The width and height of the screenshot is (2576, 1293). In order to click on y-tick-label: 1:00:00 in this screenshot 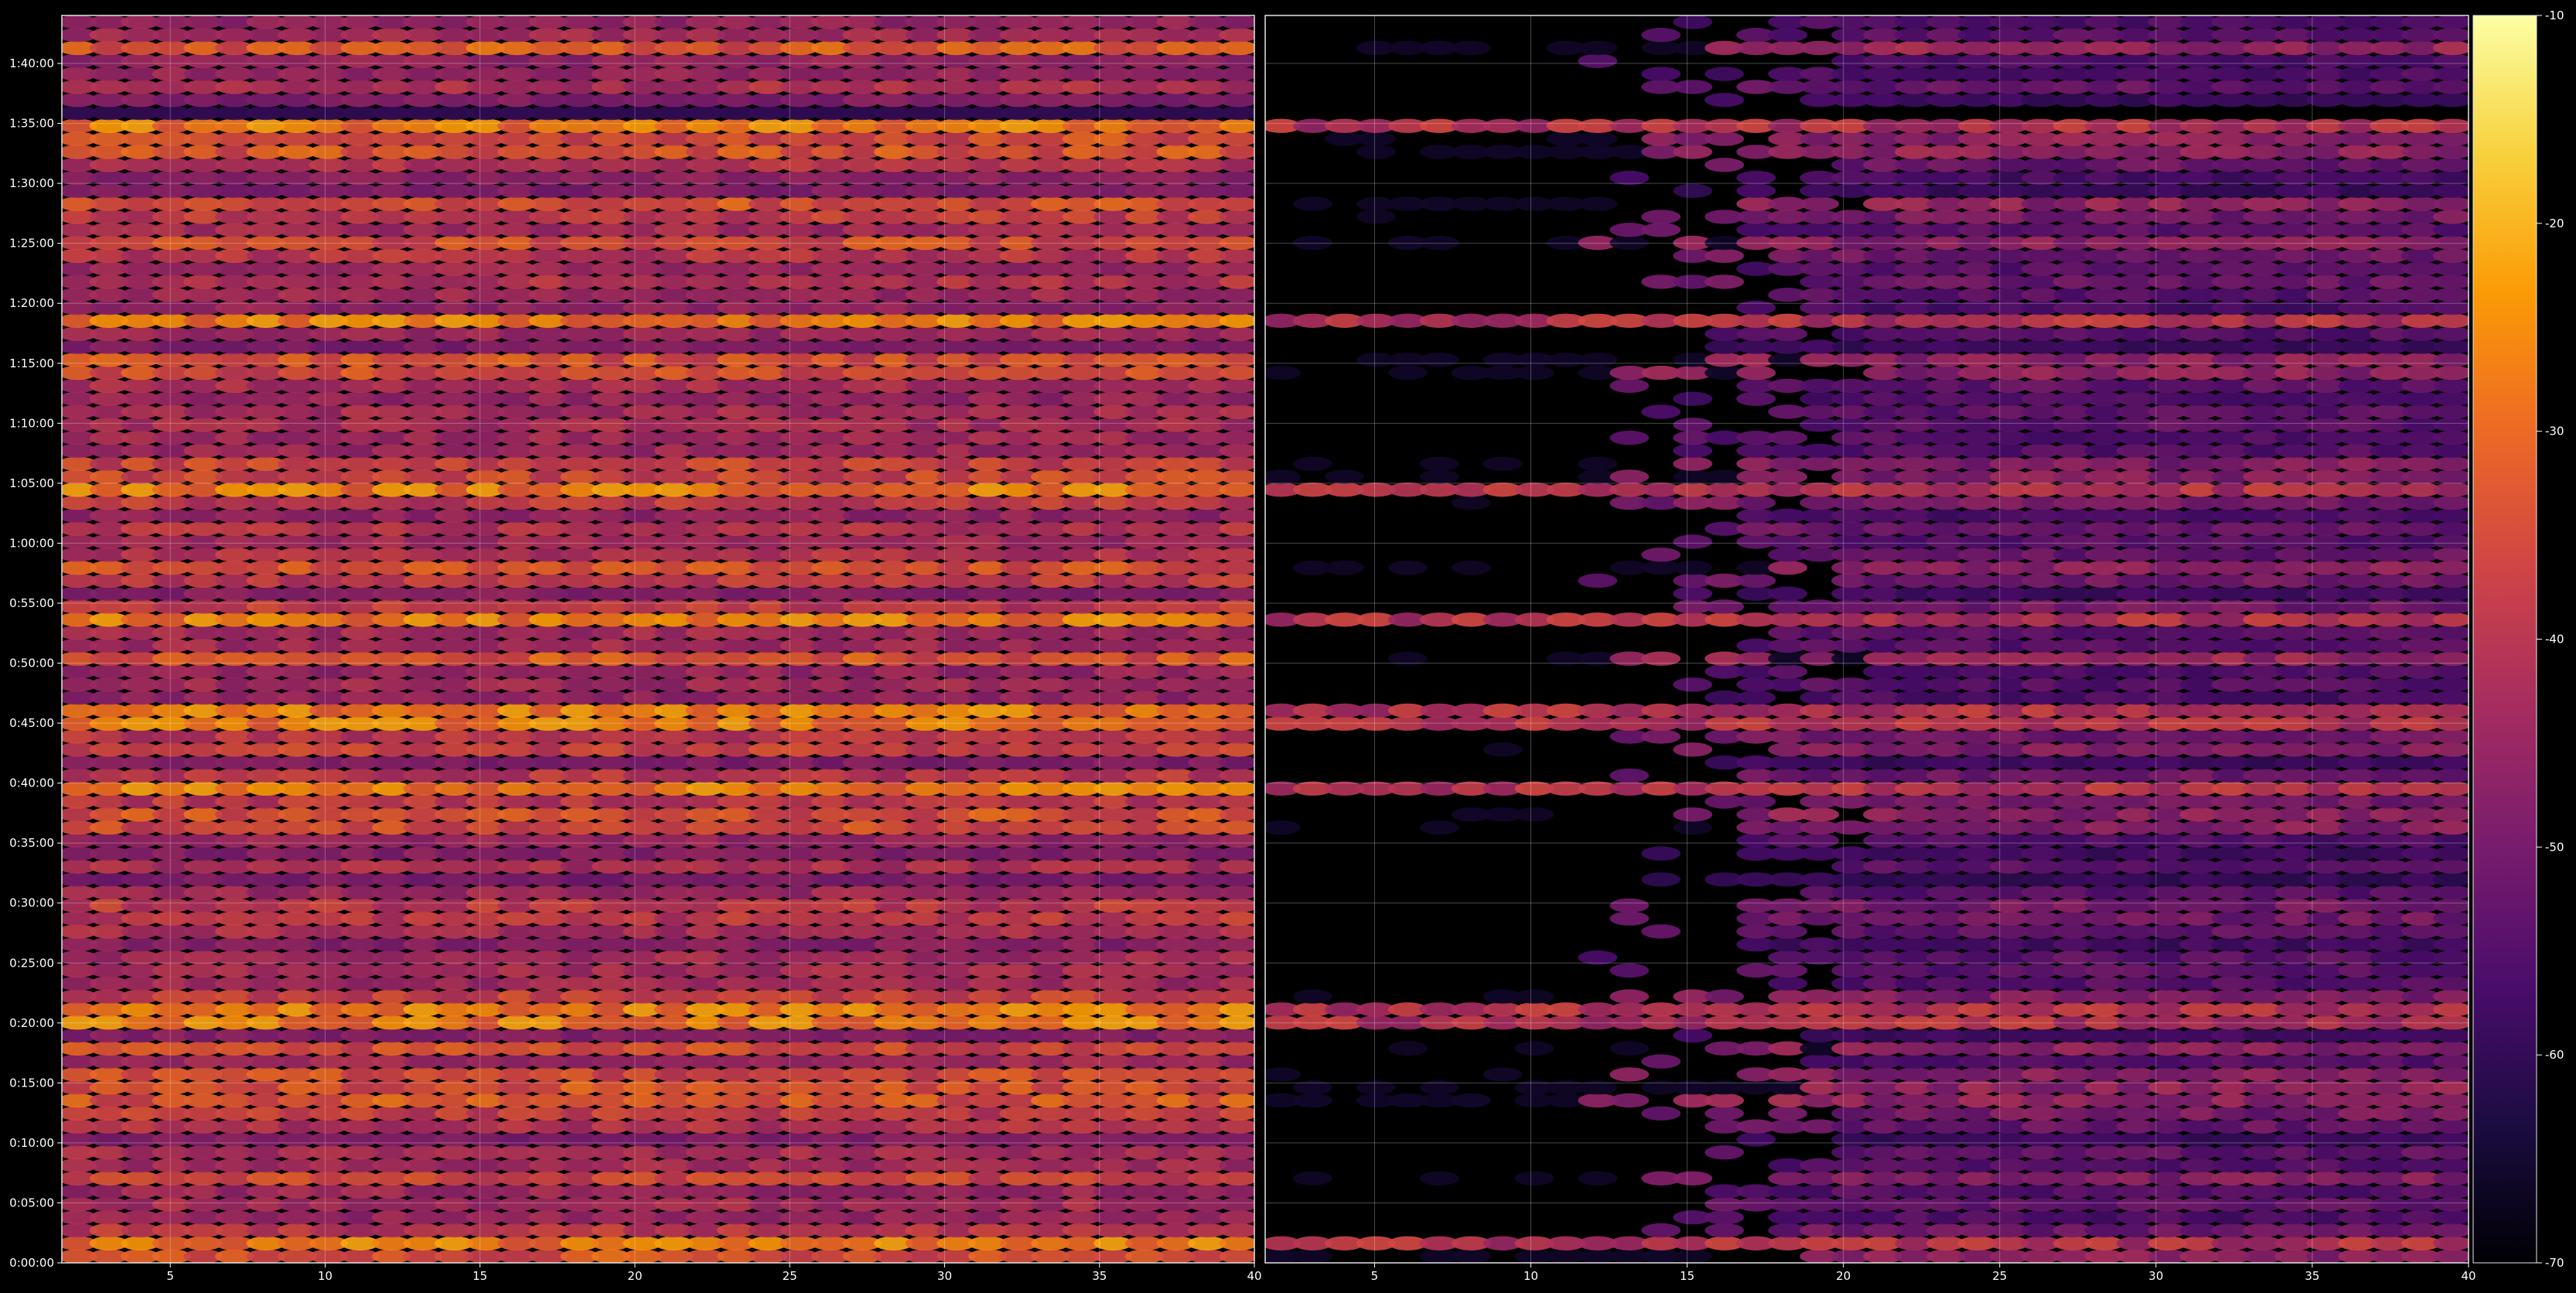, I will do `click(32, 543)`.